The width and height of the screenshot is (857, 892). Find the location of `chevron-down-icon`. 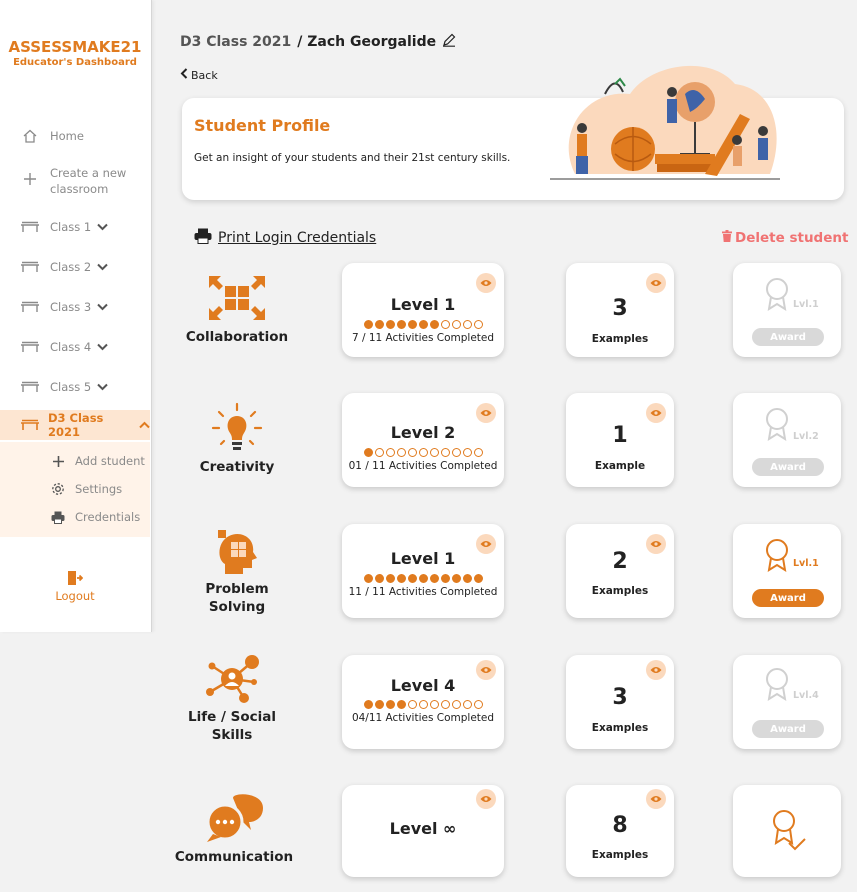

chevron-down-icon is located at coordinates (102, 347).